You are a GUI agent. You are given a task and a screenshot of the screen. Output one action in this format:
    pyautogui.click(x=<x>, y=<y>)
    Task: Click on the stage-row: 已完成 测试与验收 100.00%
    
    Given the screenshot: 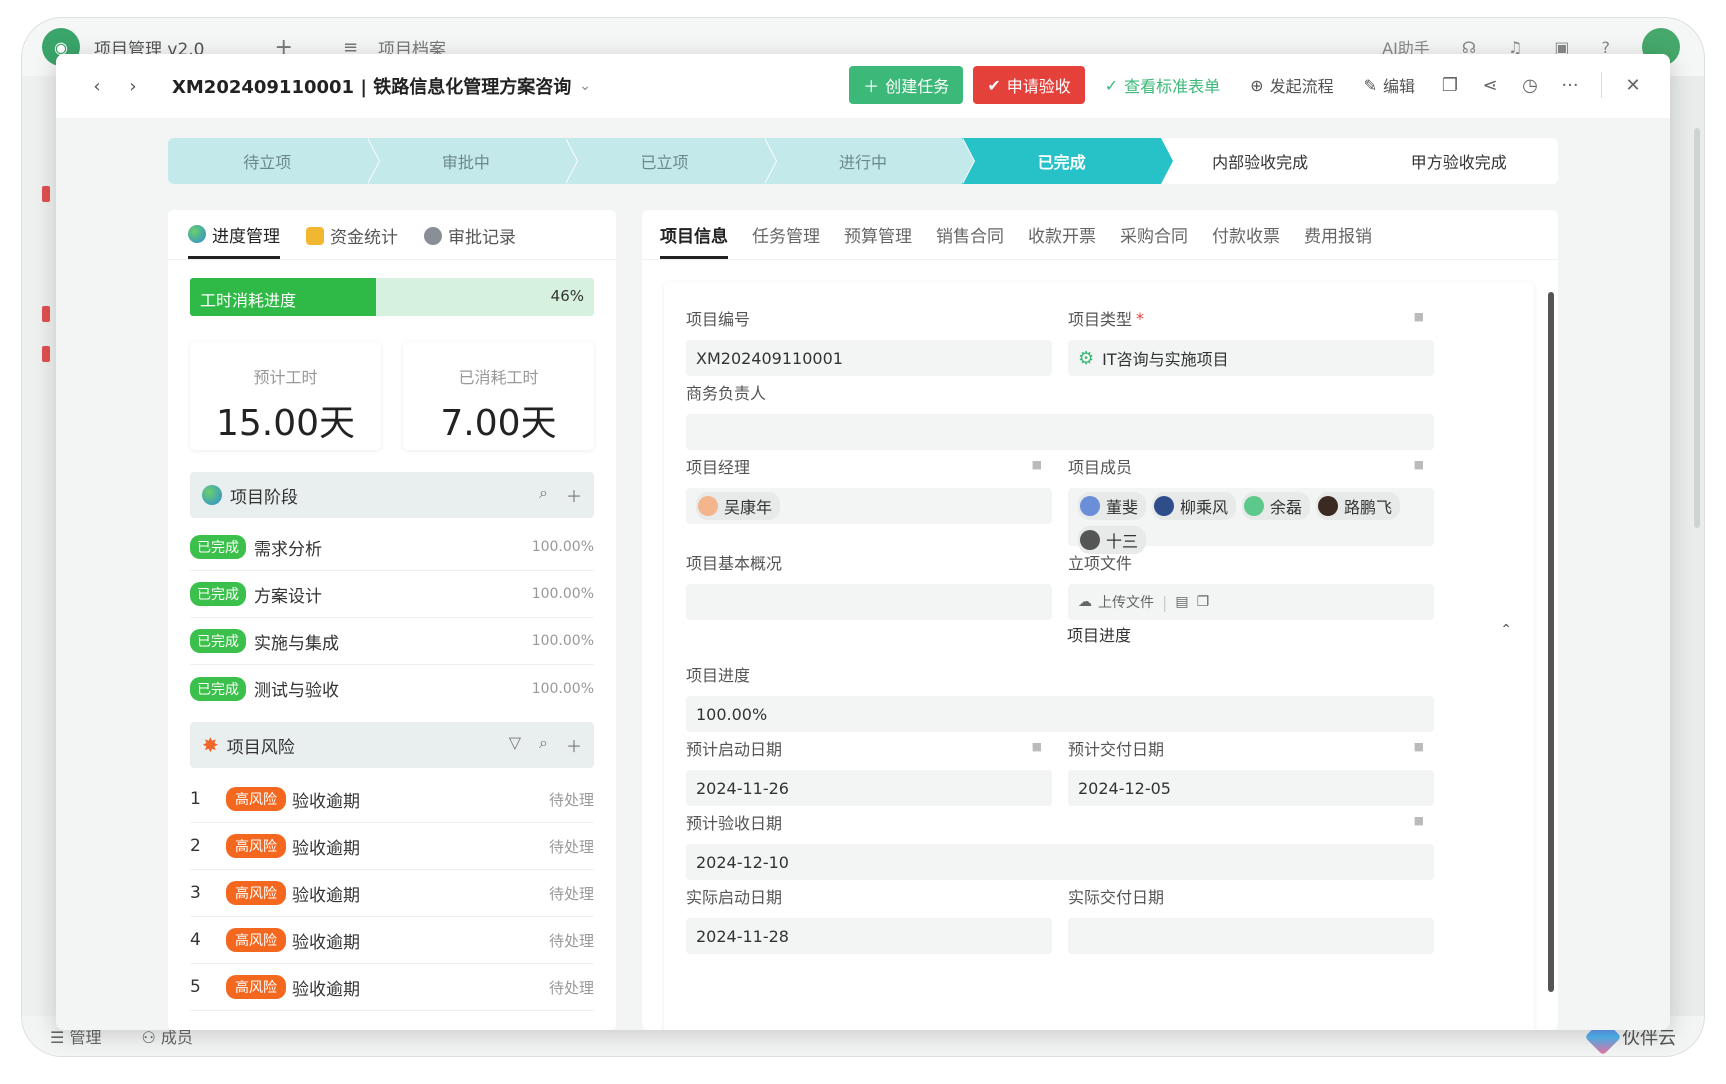 What is the action you would take?
    pyautogui.click(x=392, y=688)
    